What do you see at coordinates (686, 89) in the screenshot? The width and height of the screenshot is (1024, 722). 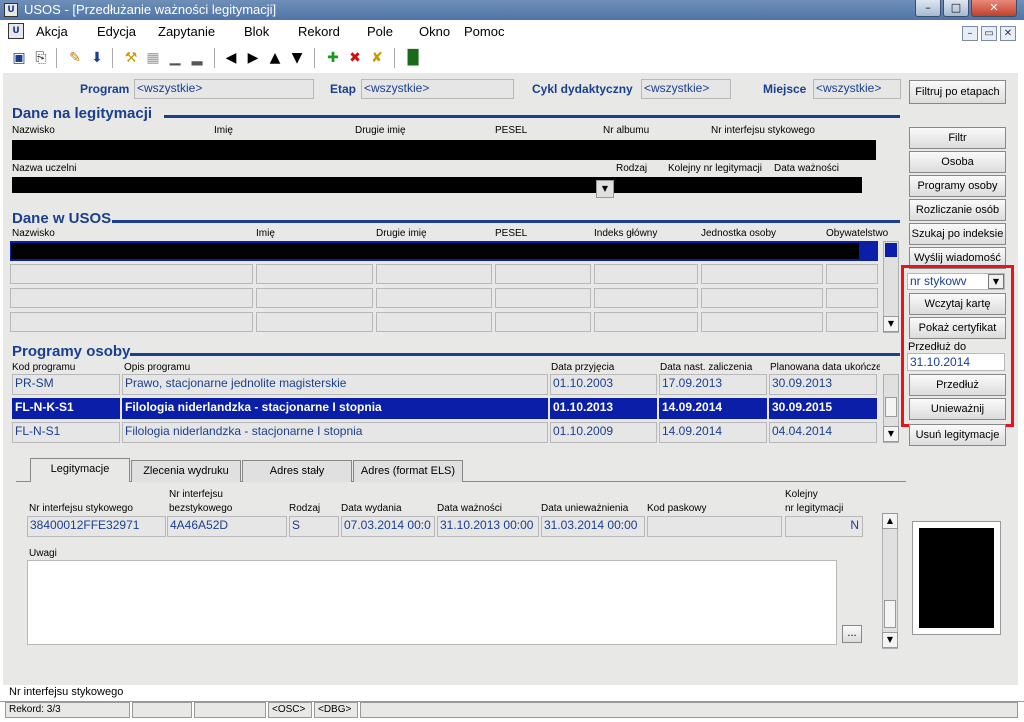 I see `cykl-field: <wszystkie>` at bounding box center [686, 89].